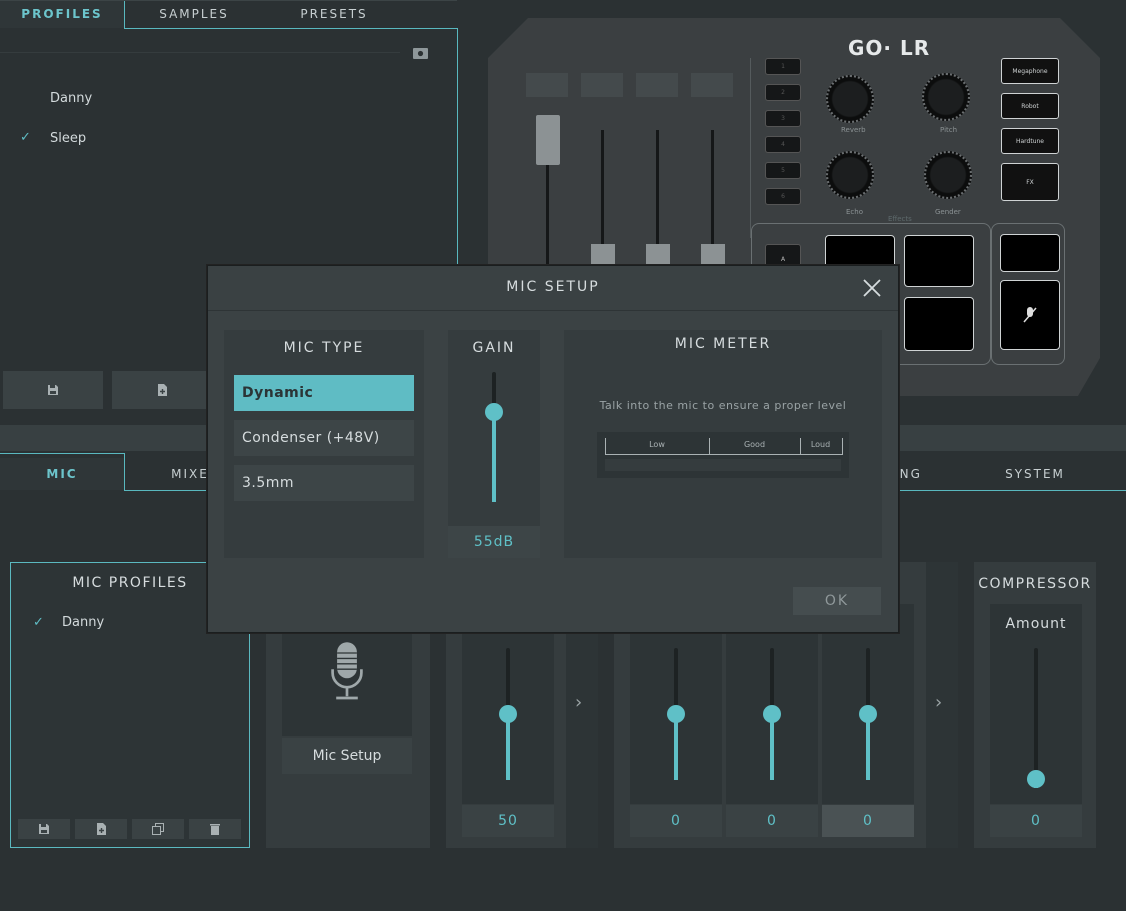 Image resolution: width=1126 pixels, height=911 pixels. Describe the element at coordinates (783, 66) in the screenshot. I see `bank-button-1: 1` at that location.